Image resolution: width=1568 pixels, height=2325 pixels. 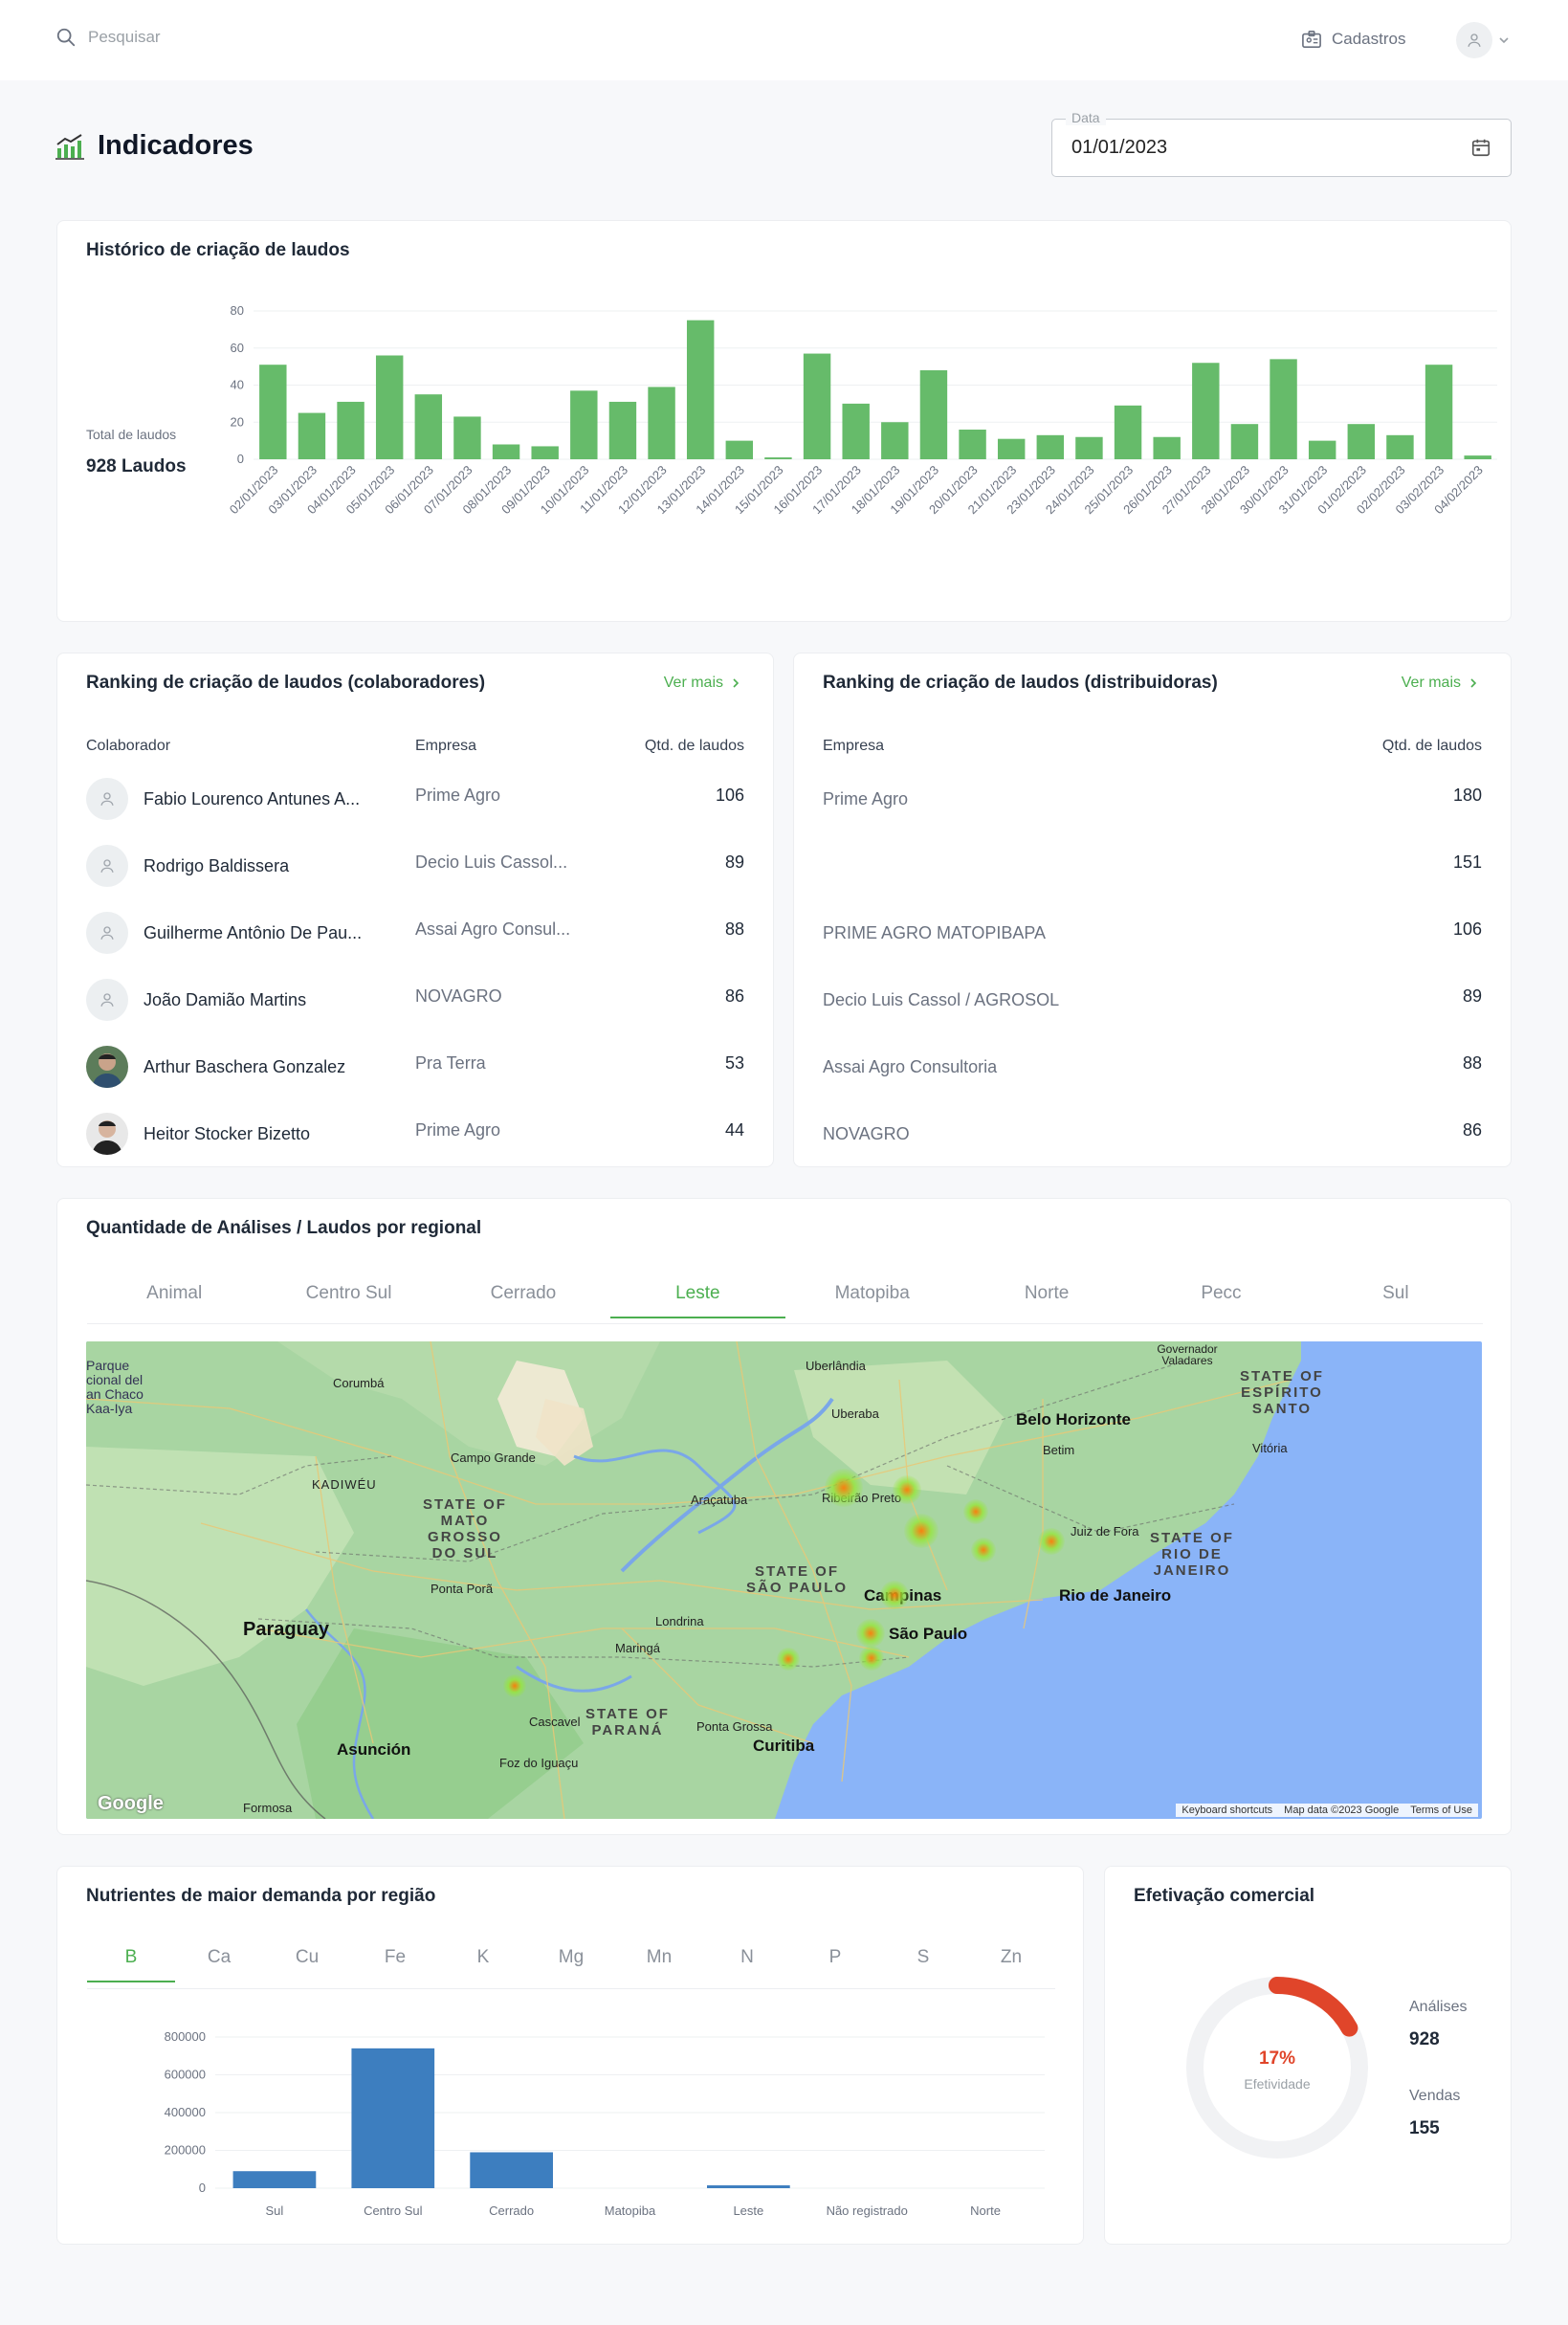 What do you see at coordinates (1396, 1294) in the screenshot?
I see `tab-regional-sul: Sul` at bounding box center [1396, 1294].